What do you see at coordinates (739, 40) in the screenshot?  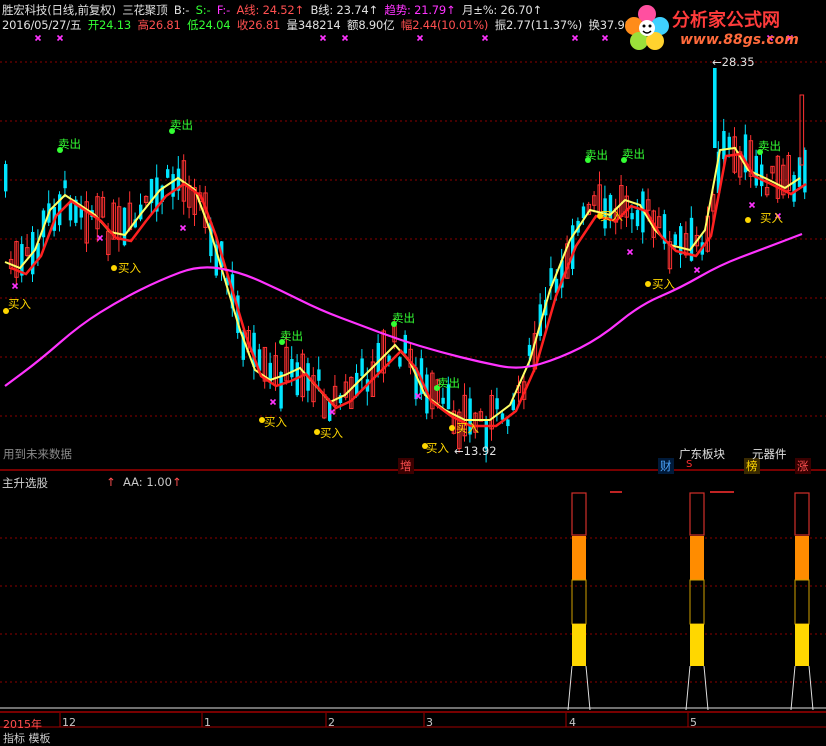 I see `logo-url: www.88gs.com` at bounding box center [739, 40].